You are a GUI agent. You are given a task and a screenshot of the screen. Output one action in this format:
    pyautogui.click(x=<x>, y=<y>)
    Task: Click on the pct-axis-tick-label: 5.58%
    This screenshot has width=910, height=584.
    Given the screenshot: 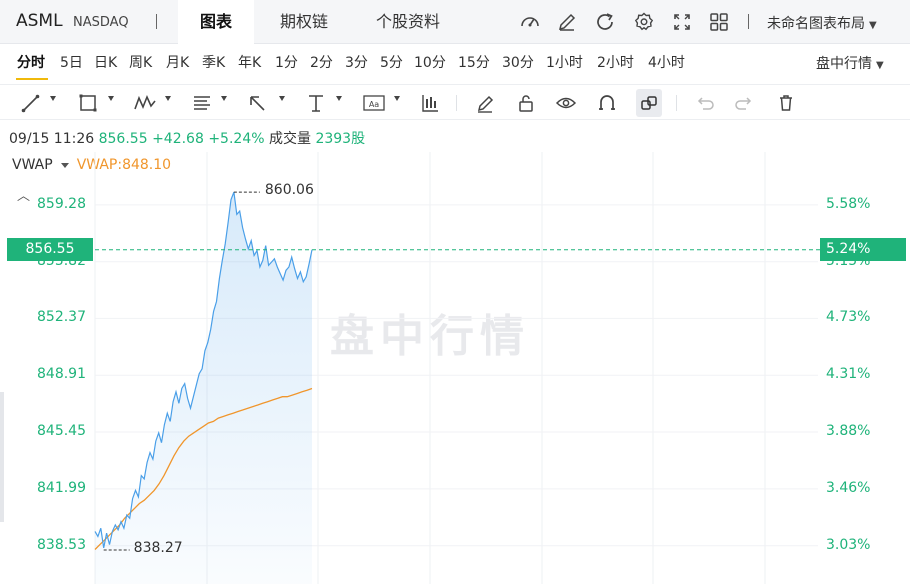 What is the action you would take?
    pyautogui.click(x=848, y=203)
    